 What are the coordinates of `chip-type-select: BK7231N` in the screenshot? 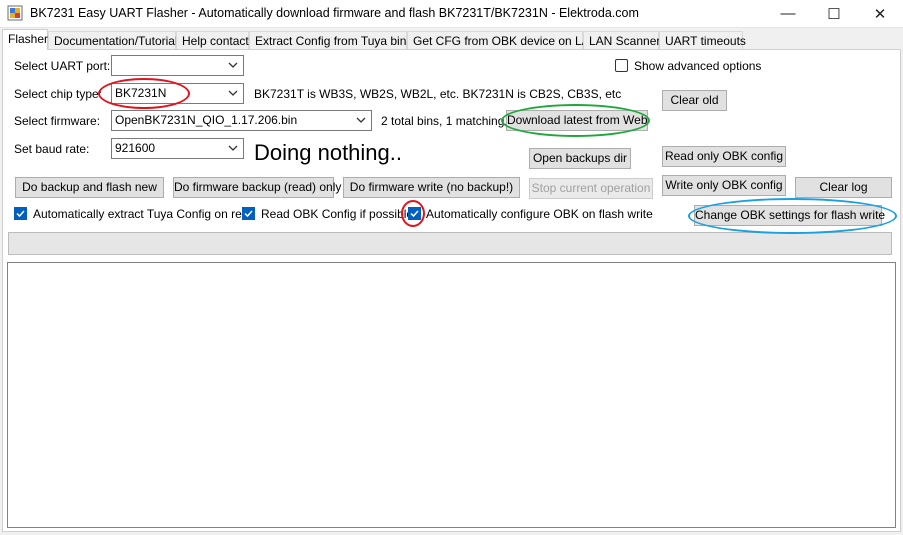 It's located at (177, 93).